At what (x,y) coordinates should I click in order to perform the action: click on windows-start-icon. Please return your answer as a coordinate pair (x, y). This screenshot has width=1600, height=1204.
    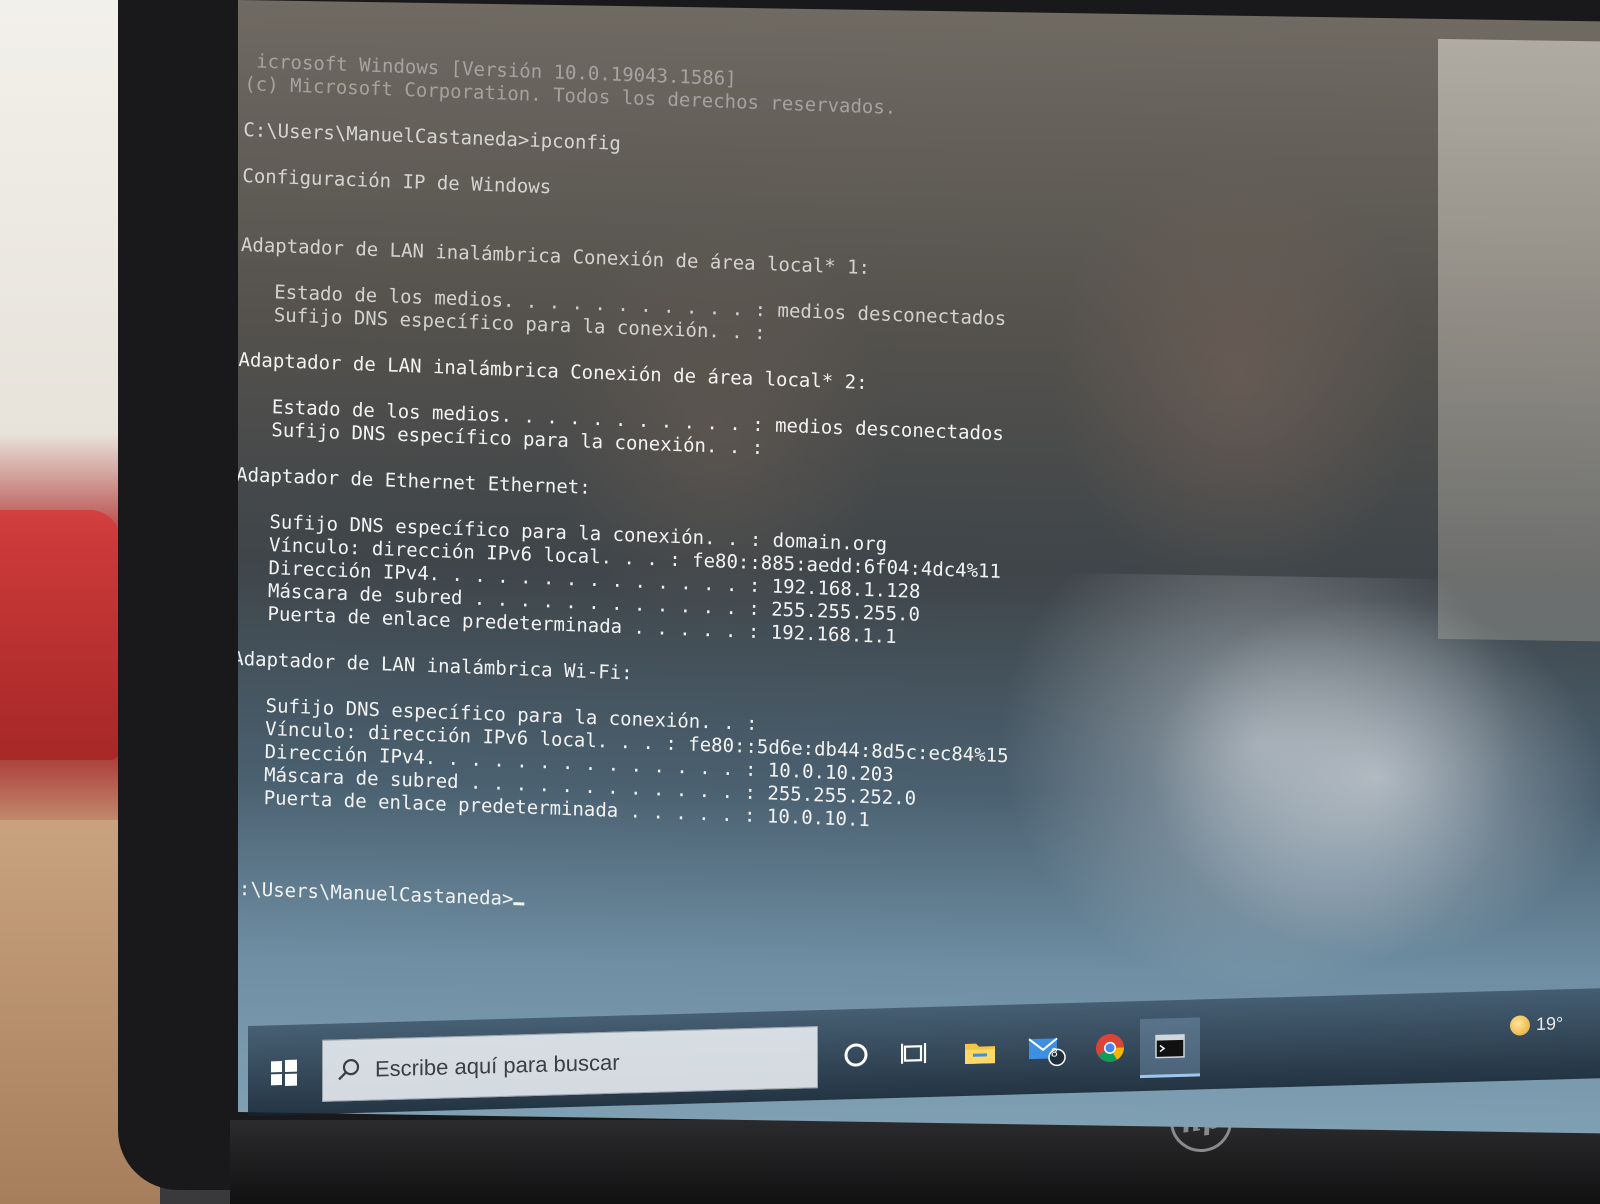
    Looking at the image, I should click on (284, 1072).